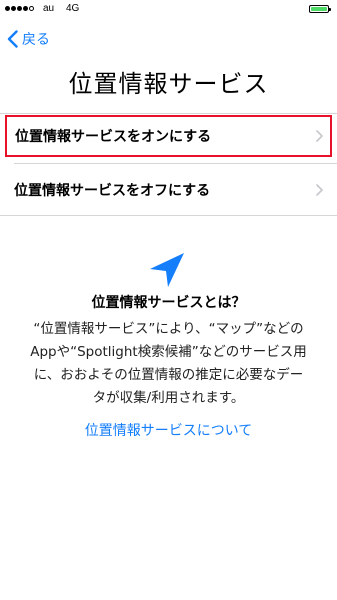  What do you see at coordinates (168, 84) in the screenshot?
I see `page-title: 位置情報サービス` at bounding box center [168, 84].